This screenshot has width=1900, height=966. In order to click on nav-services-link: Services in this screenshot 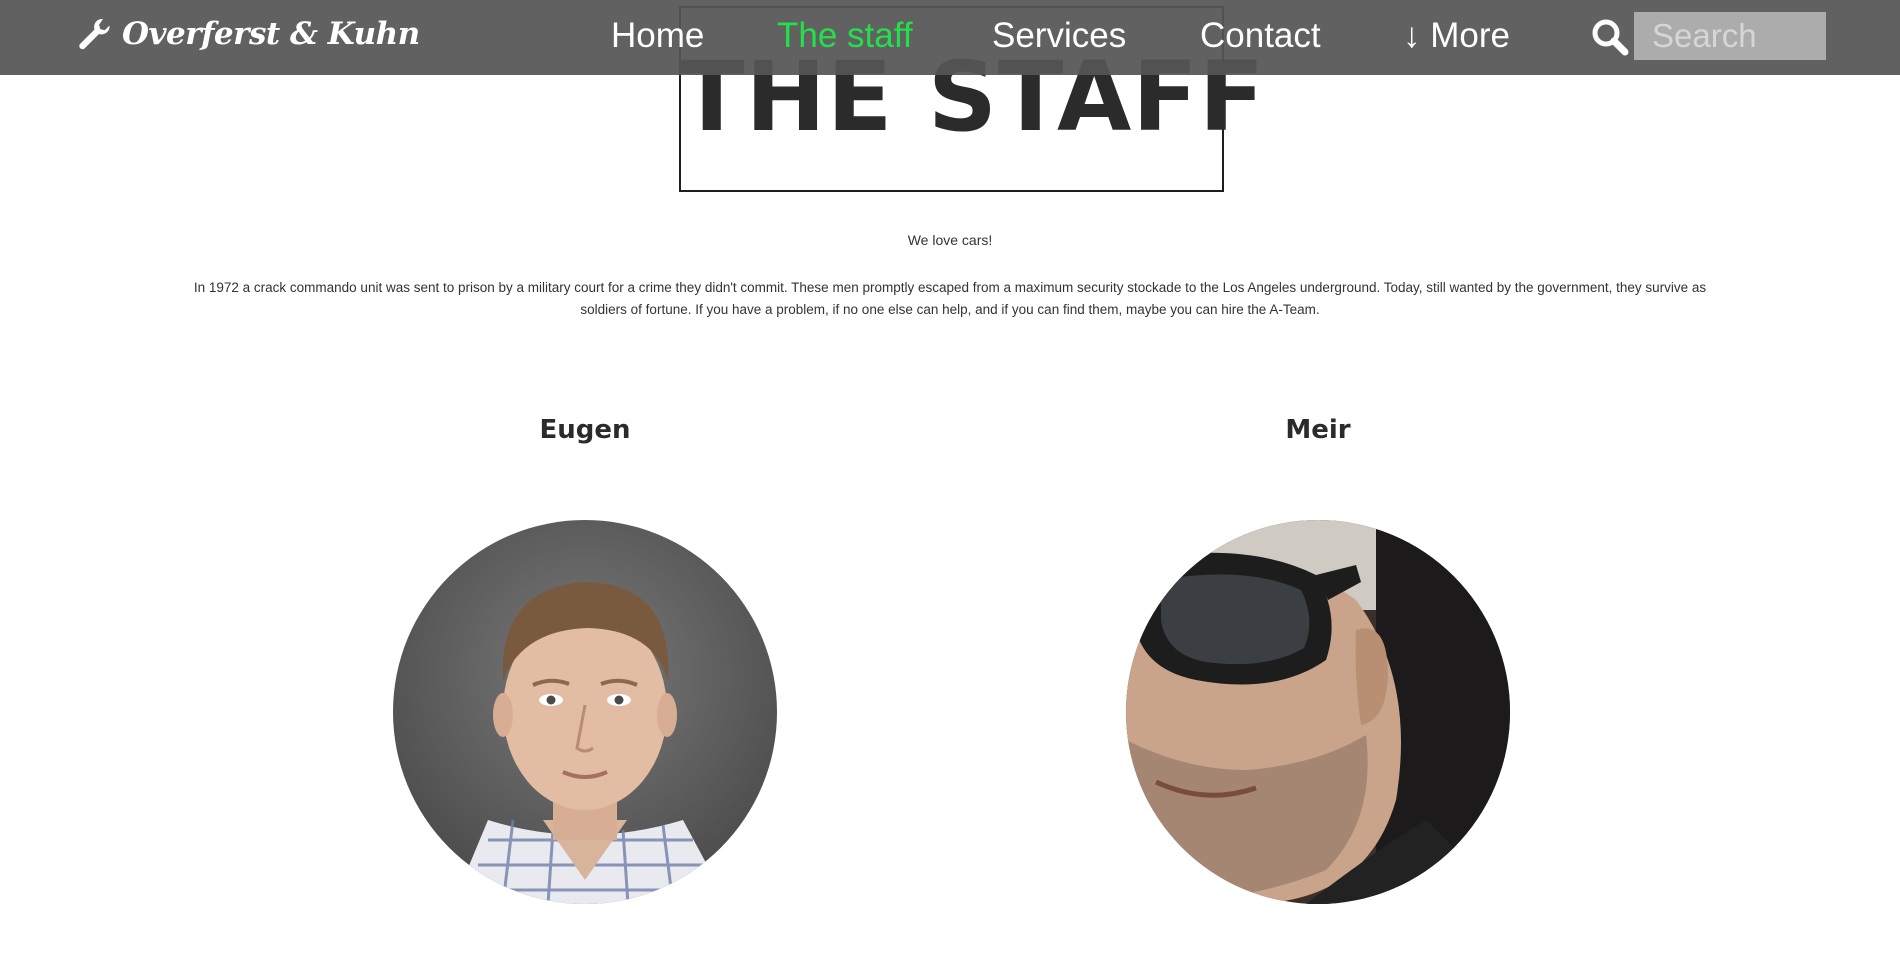, I will do `click(1059, 36)`.